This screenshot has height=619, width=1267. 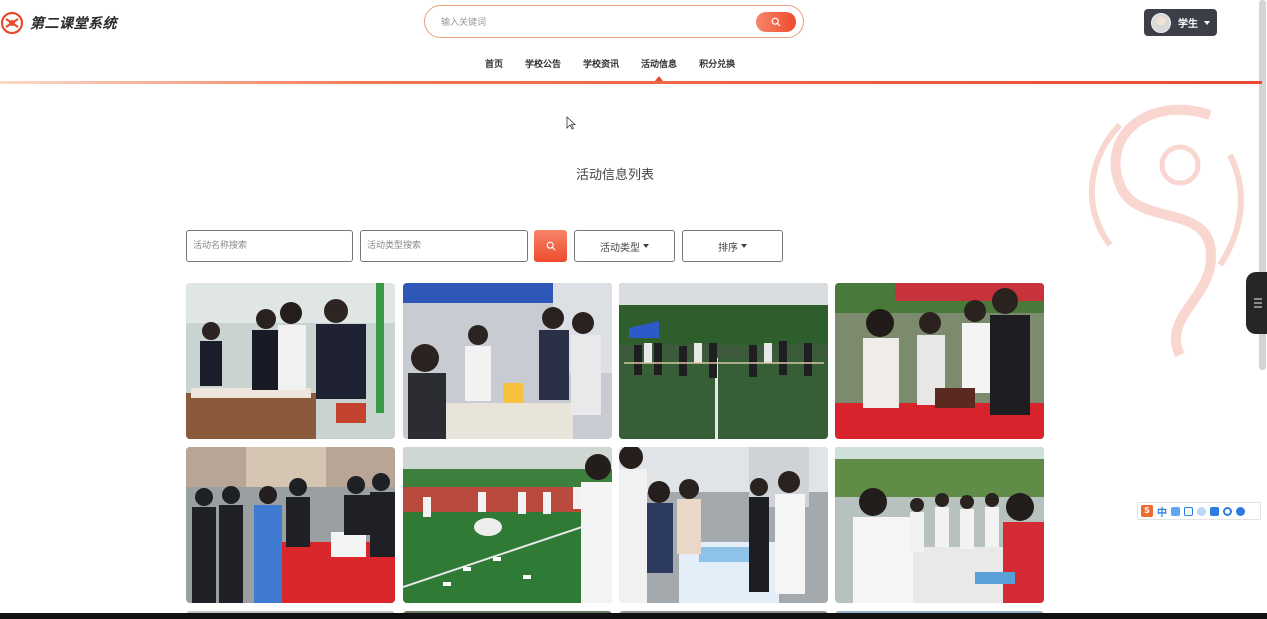 I want to click on ime-logo-icon: S, so click(x=1147, y=511).